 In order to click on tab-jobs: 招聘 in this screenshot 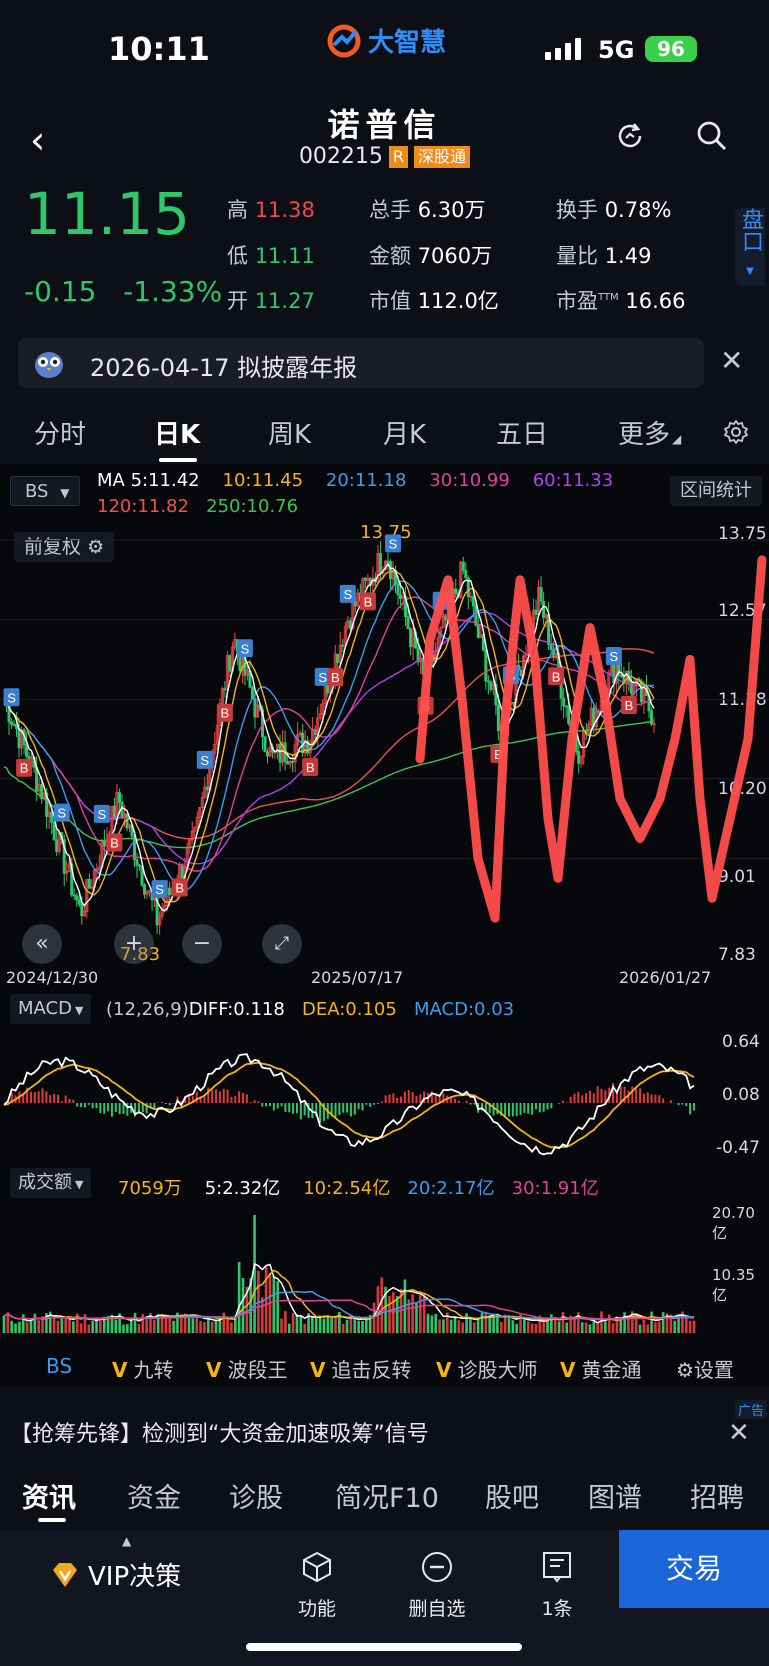, I will do `click(717, 1495)`.